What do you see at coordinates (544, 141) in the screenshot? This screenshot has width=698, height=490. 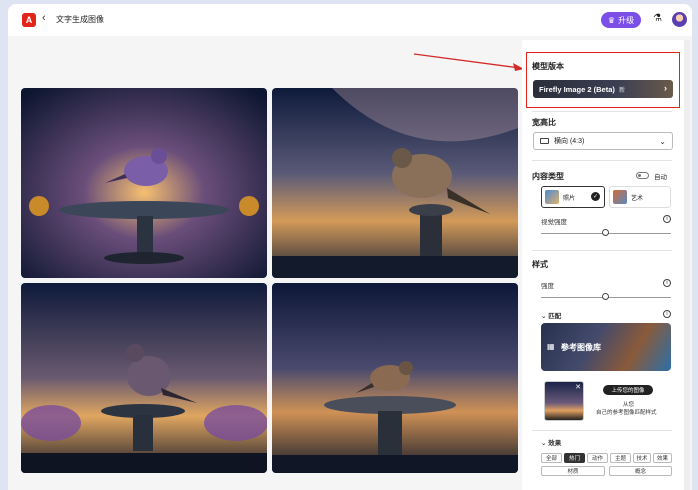 I see `landscape-icon` at bounding box center [544, 141].